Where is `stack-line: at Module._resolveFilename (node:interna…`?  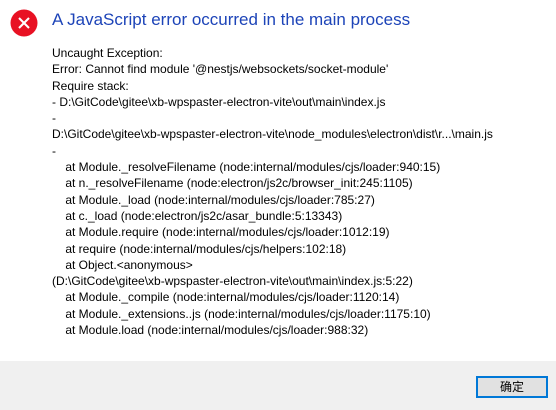
stack-line: at Module._resolveFilename (node:interna… is located at coordinates (246, 167).